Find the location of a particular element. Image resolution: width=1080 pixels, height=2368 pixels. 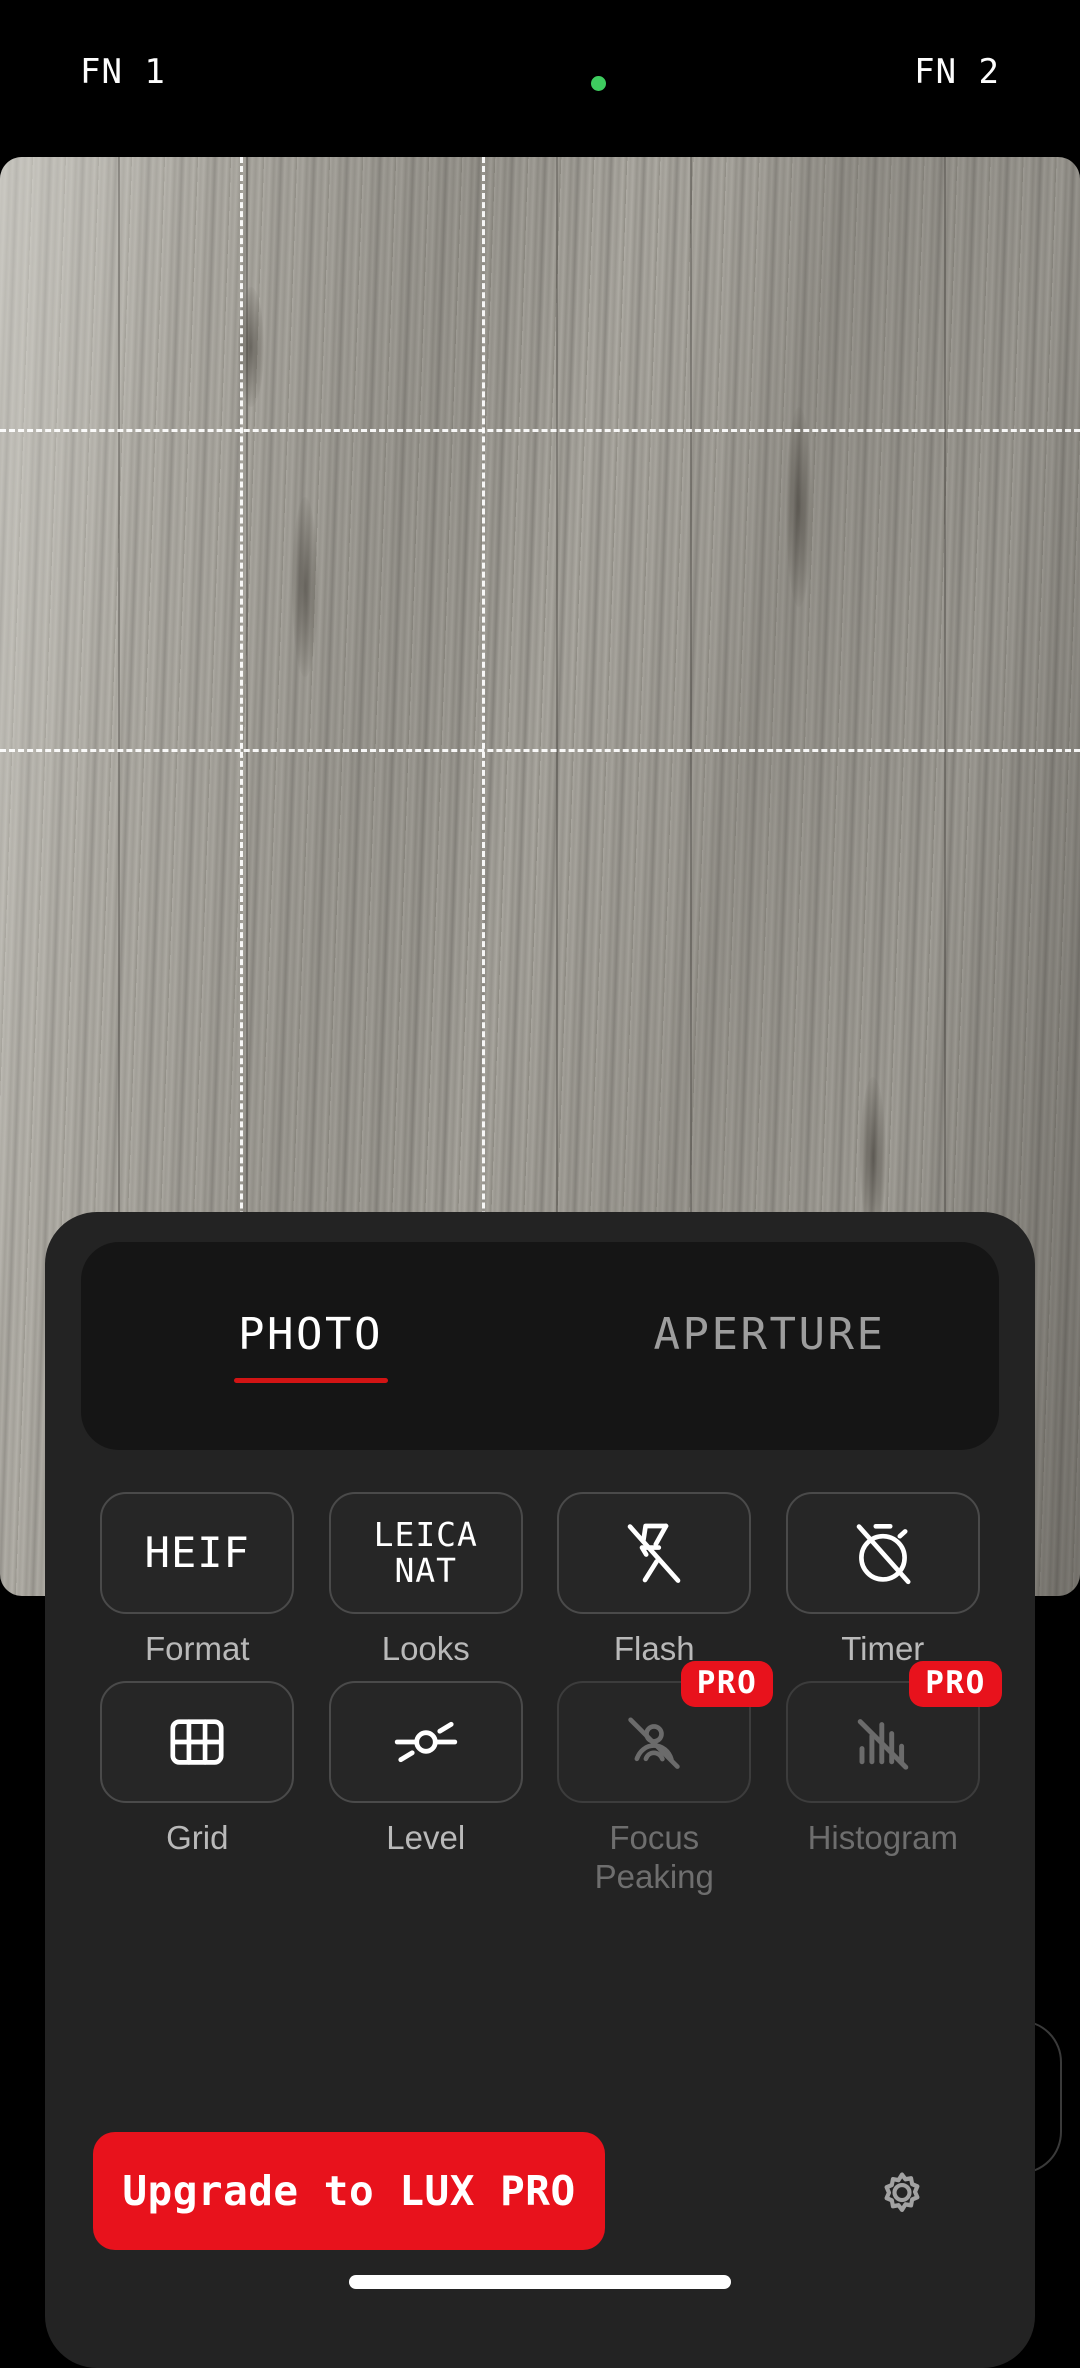

looks-value: LEICA NAT is located at coordinates (425, 1552).